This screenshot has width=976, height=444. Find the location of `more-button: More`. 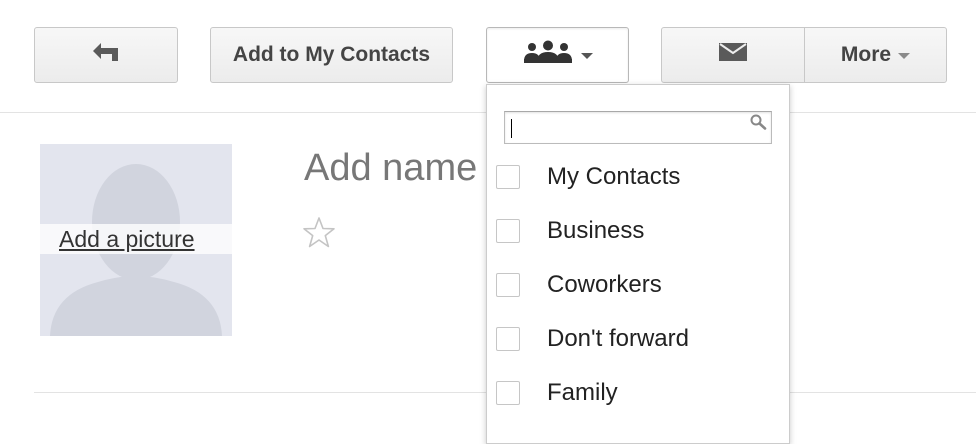

more-button: More is located at coordinates (875, 55).